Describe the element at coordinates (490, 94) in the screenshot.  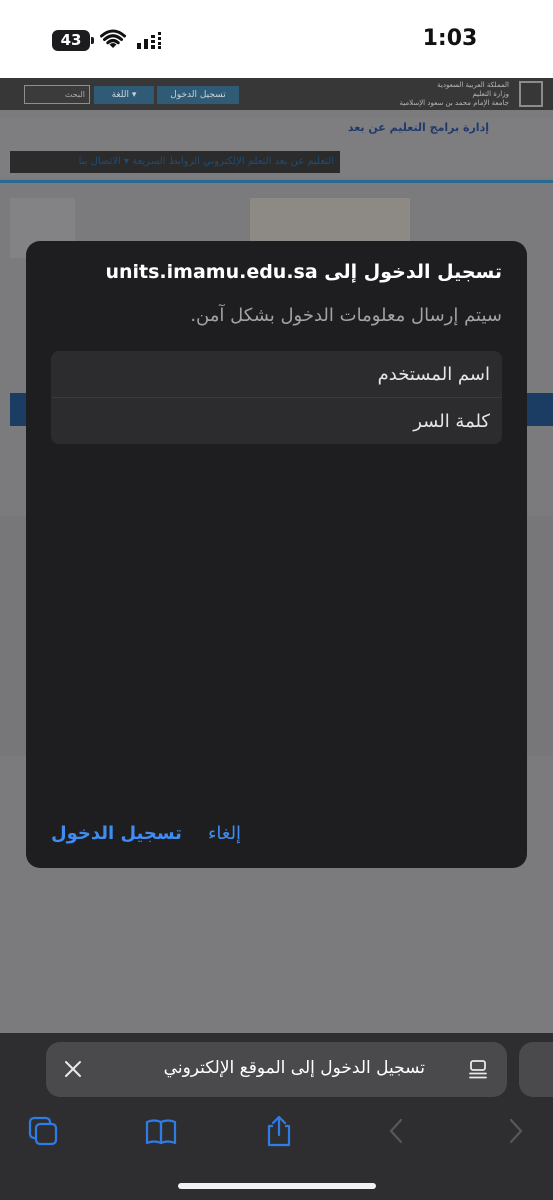
I see `university-line: وزارة التعليم` at that location.